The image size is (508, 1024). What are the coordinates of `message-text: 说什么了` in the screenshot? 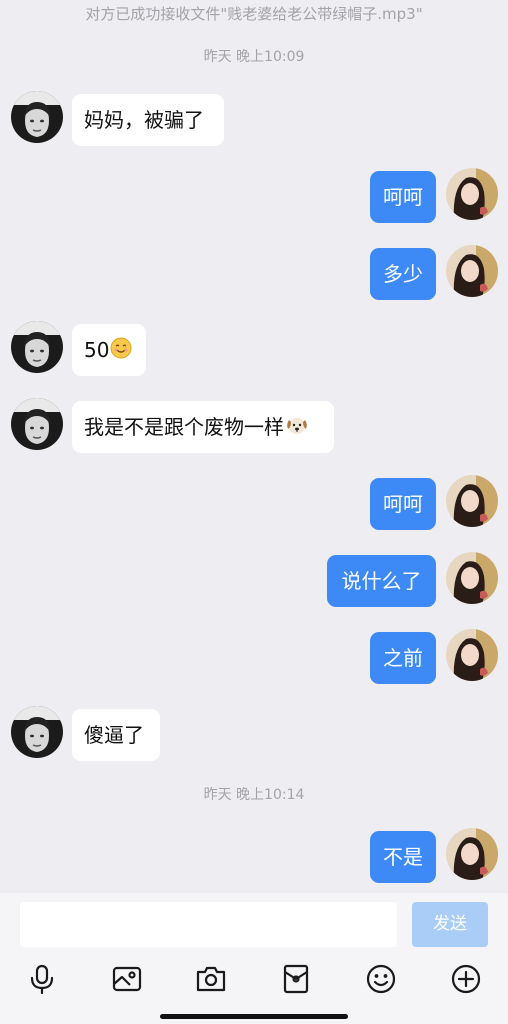 It's located at (381, 581).